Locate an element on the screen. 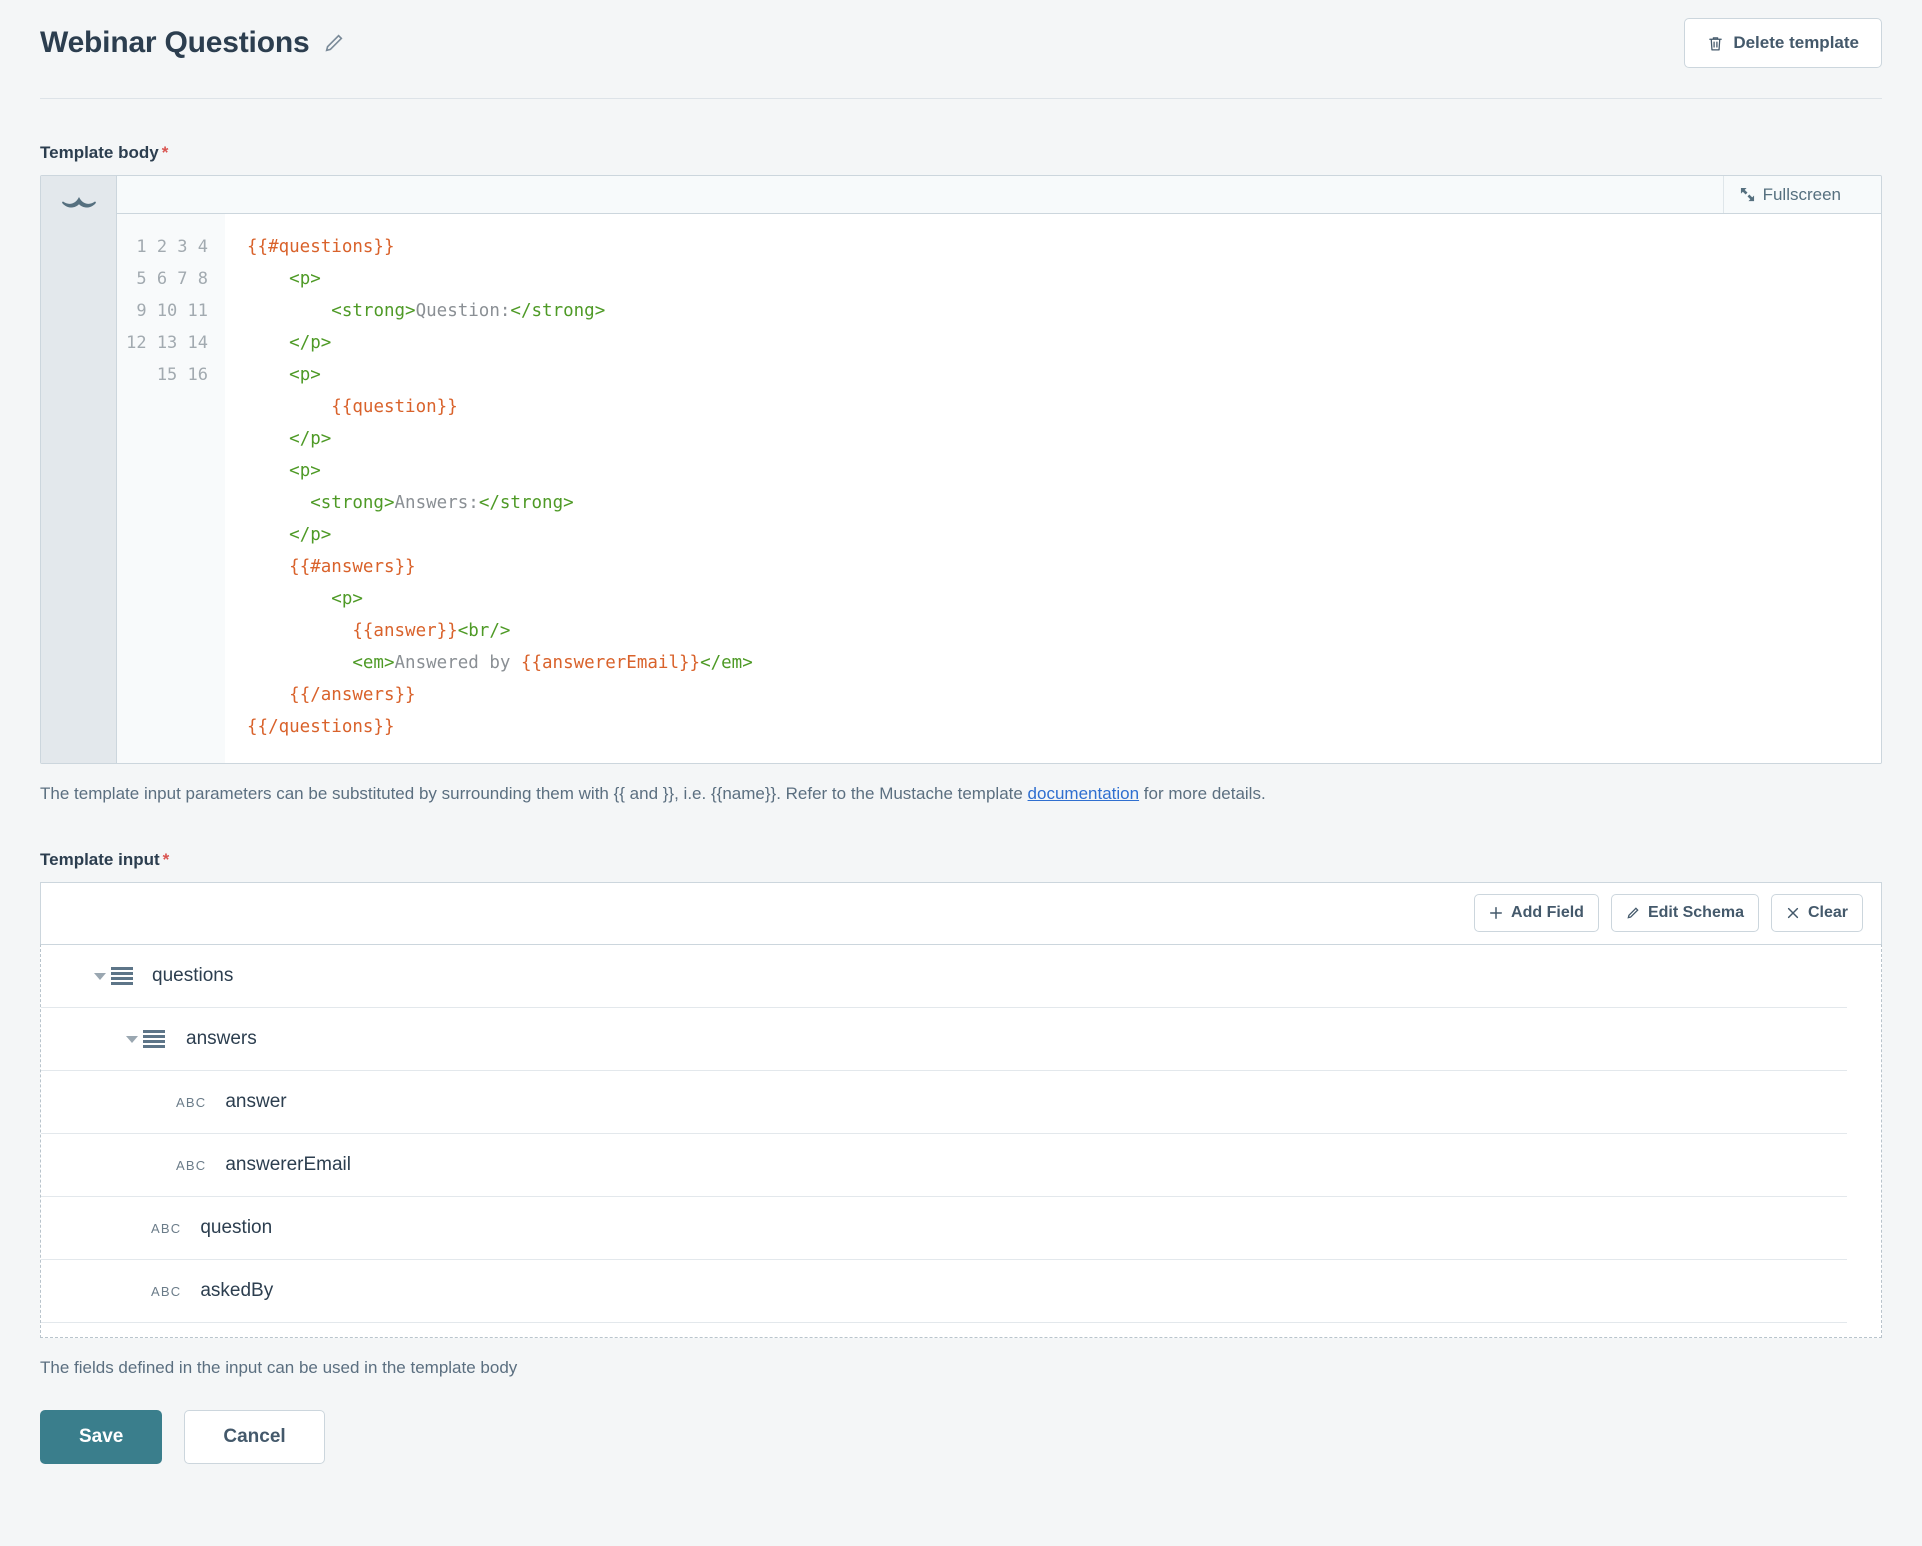 The width and height of the screenshot is (1922, 1546). code-token-tag: </em> is located at coordinates (726, 663).